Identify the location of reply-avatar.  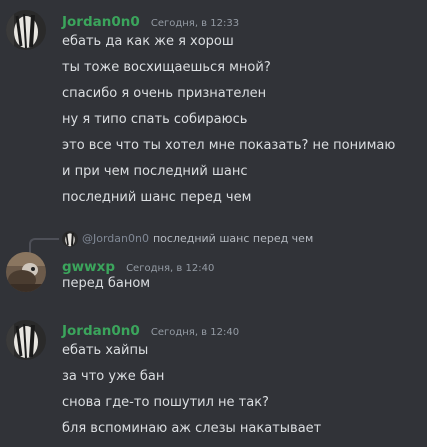
(70, 239).